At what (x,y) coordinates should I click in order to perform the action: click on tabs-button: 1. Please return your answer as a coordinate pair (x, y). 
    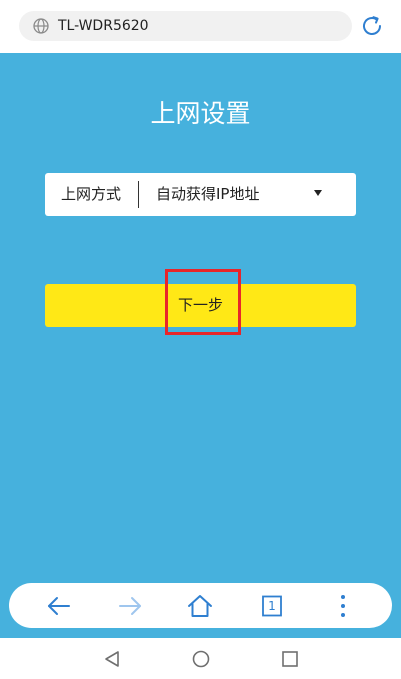
    Looking at the image, I should click on (272, 606).